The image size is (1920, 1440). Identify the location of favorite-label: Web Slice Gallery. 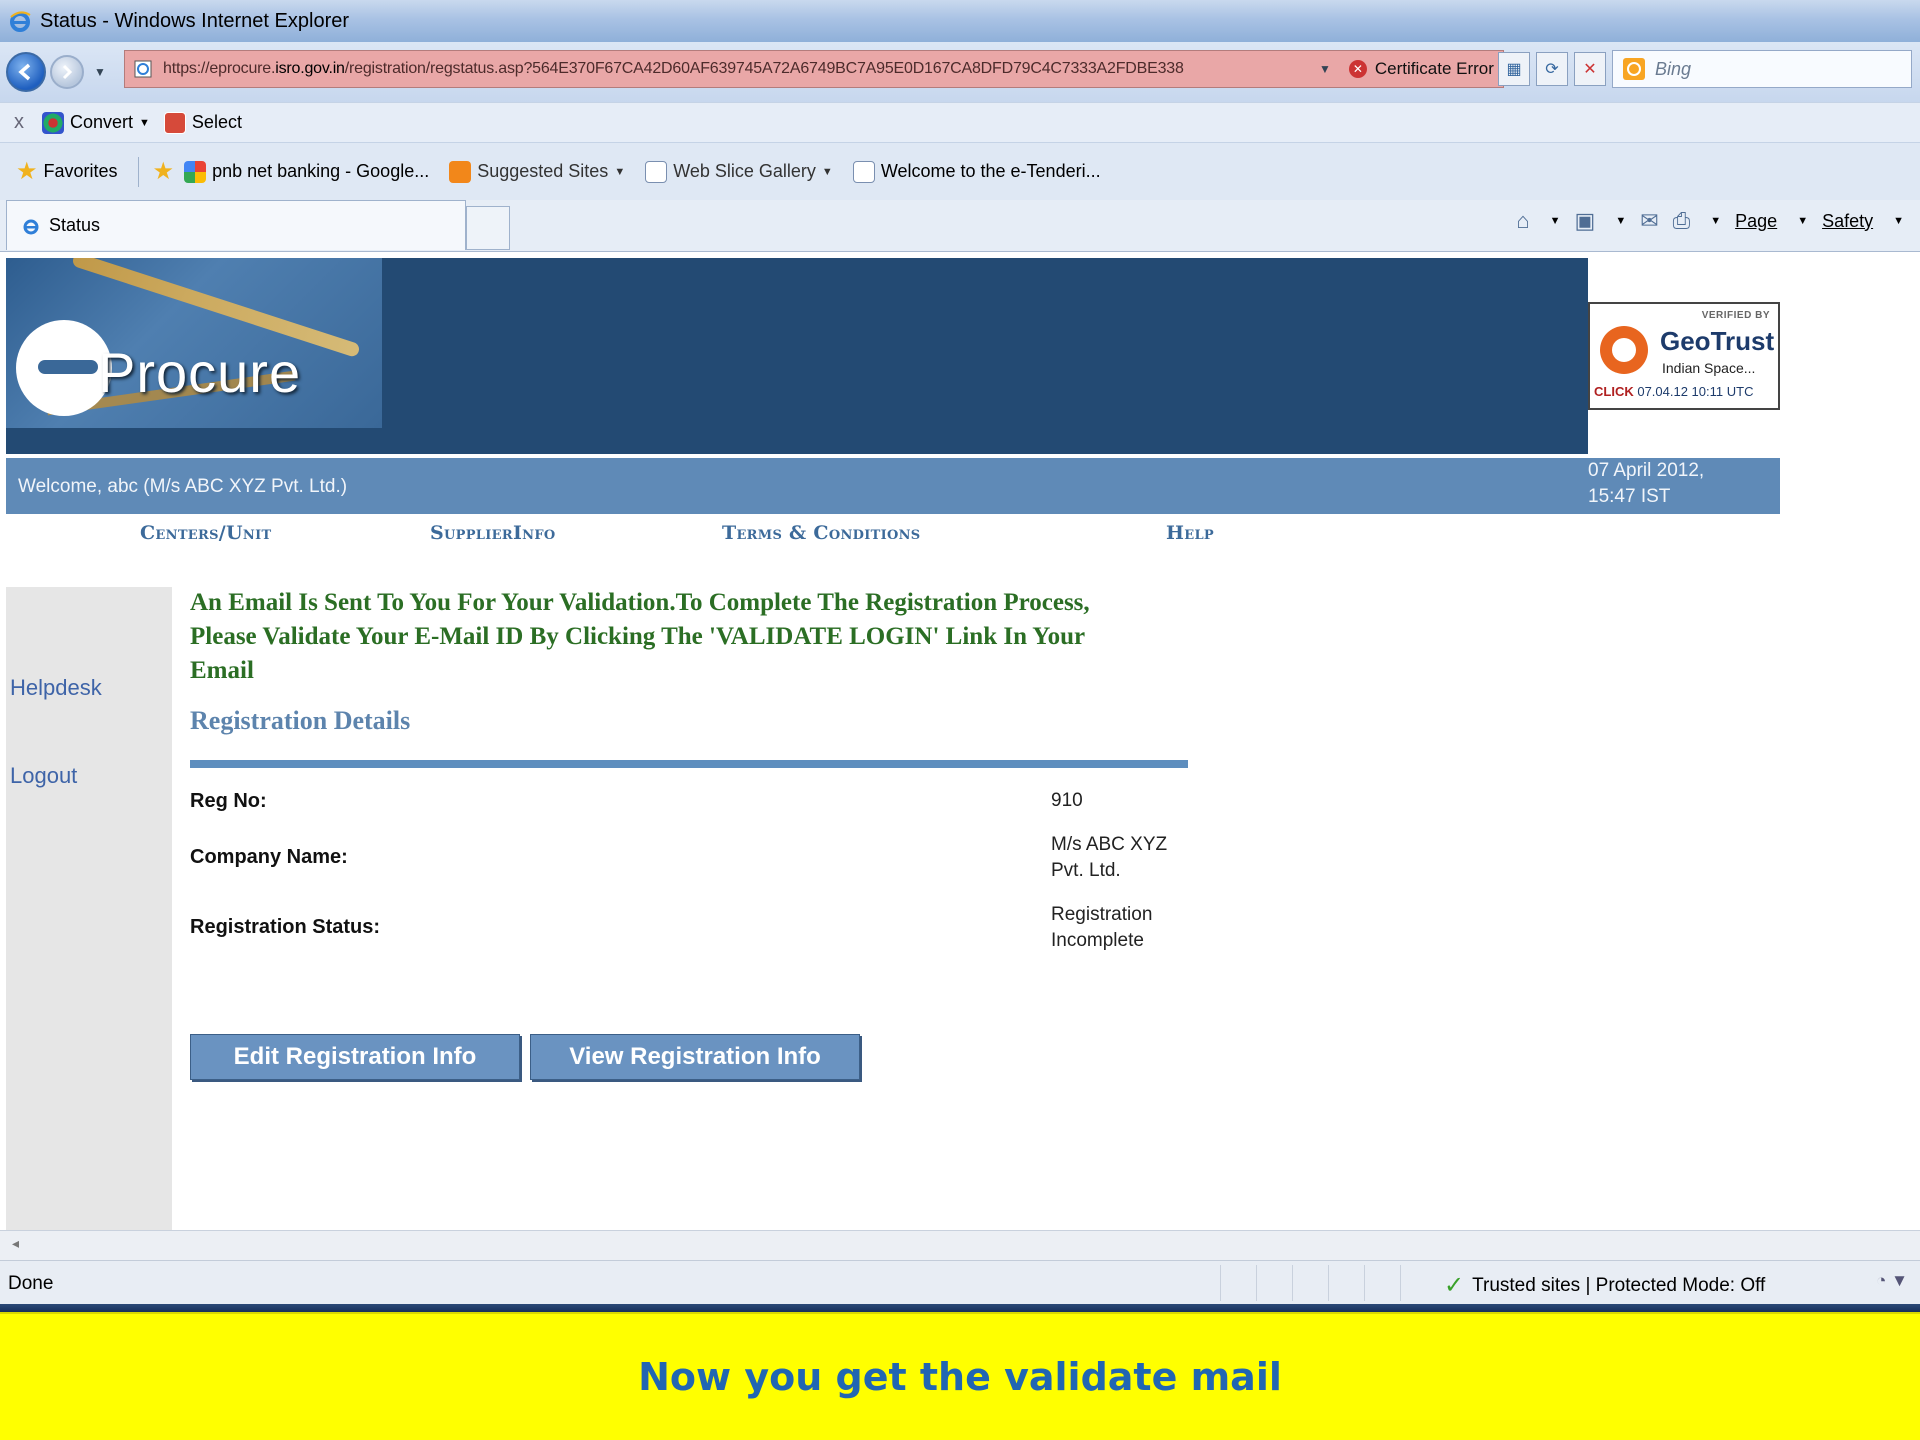
(744, 171).